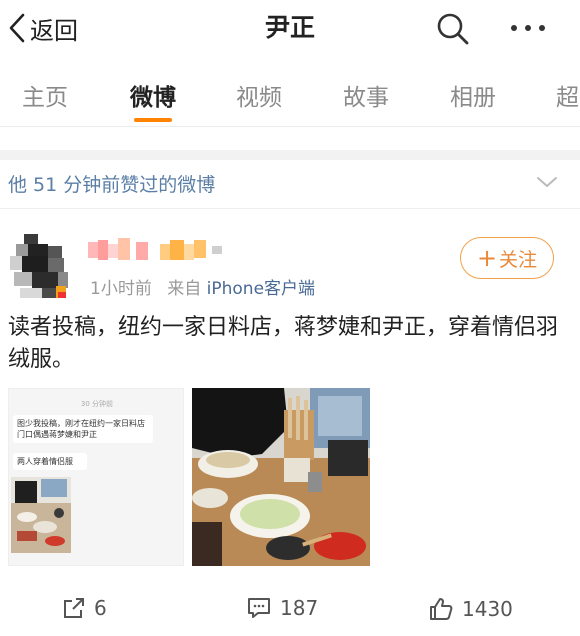  Describe the element at coordinates (153, 95) in the screenshot. I see `tab-weibo: 微博` at that location.